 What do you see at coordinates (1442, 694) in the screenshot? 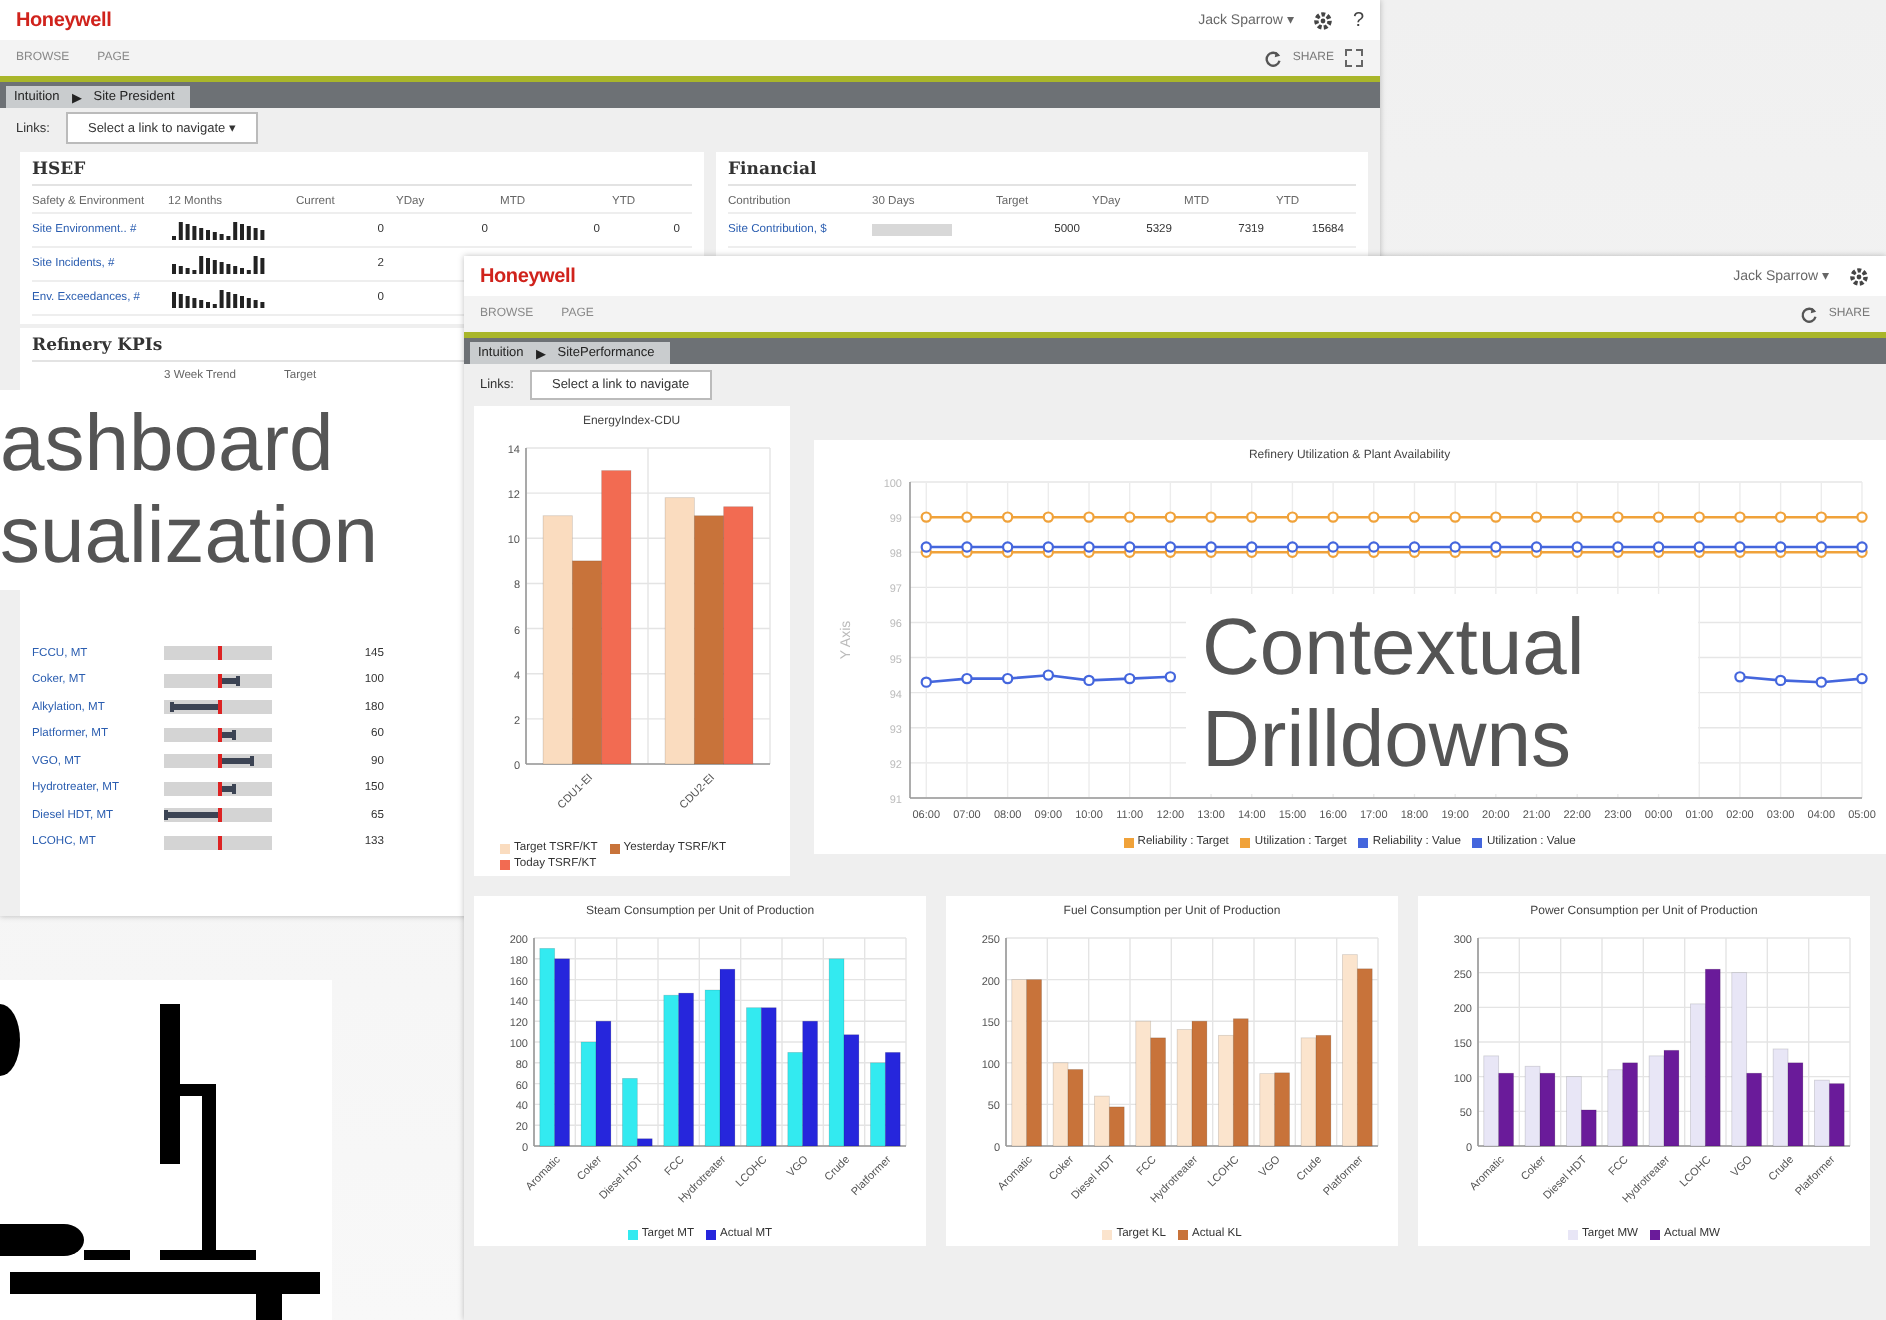
I see `caption-text: Contextual Drilldowns` at bounding box center [1442, 694].